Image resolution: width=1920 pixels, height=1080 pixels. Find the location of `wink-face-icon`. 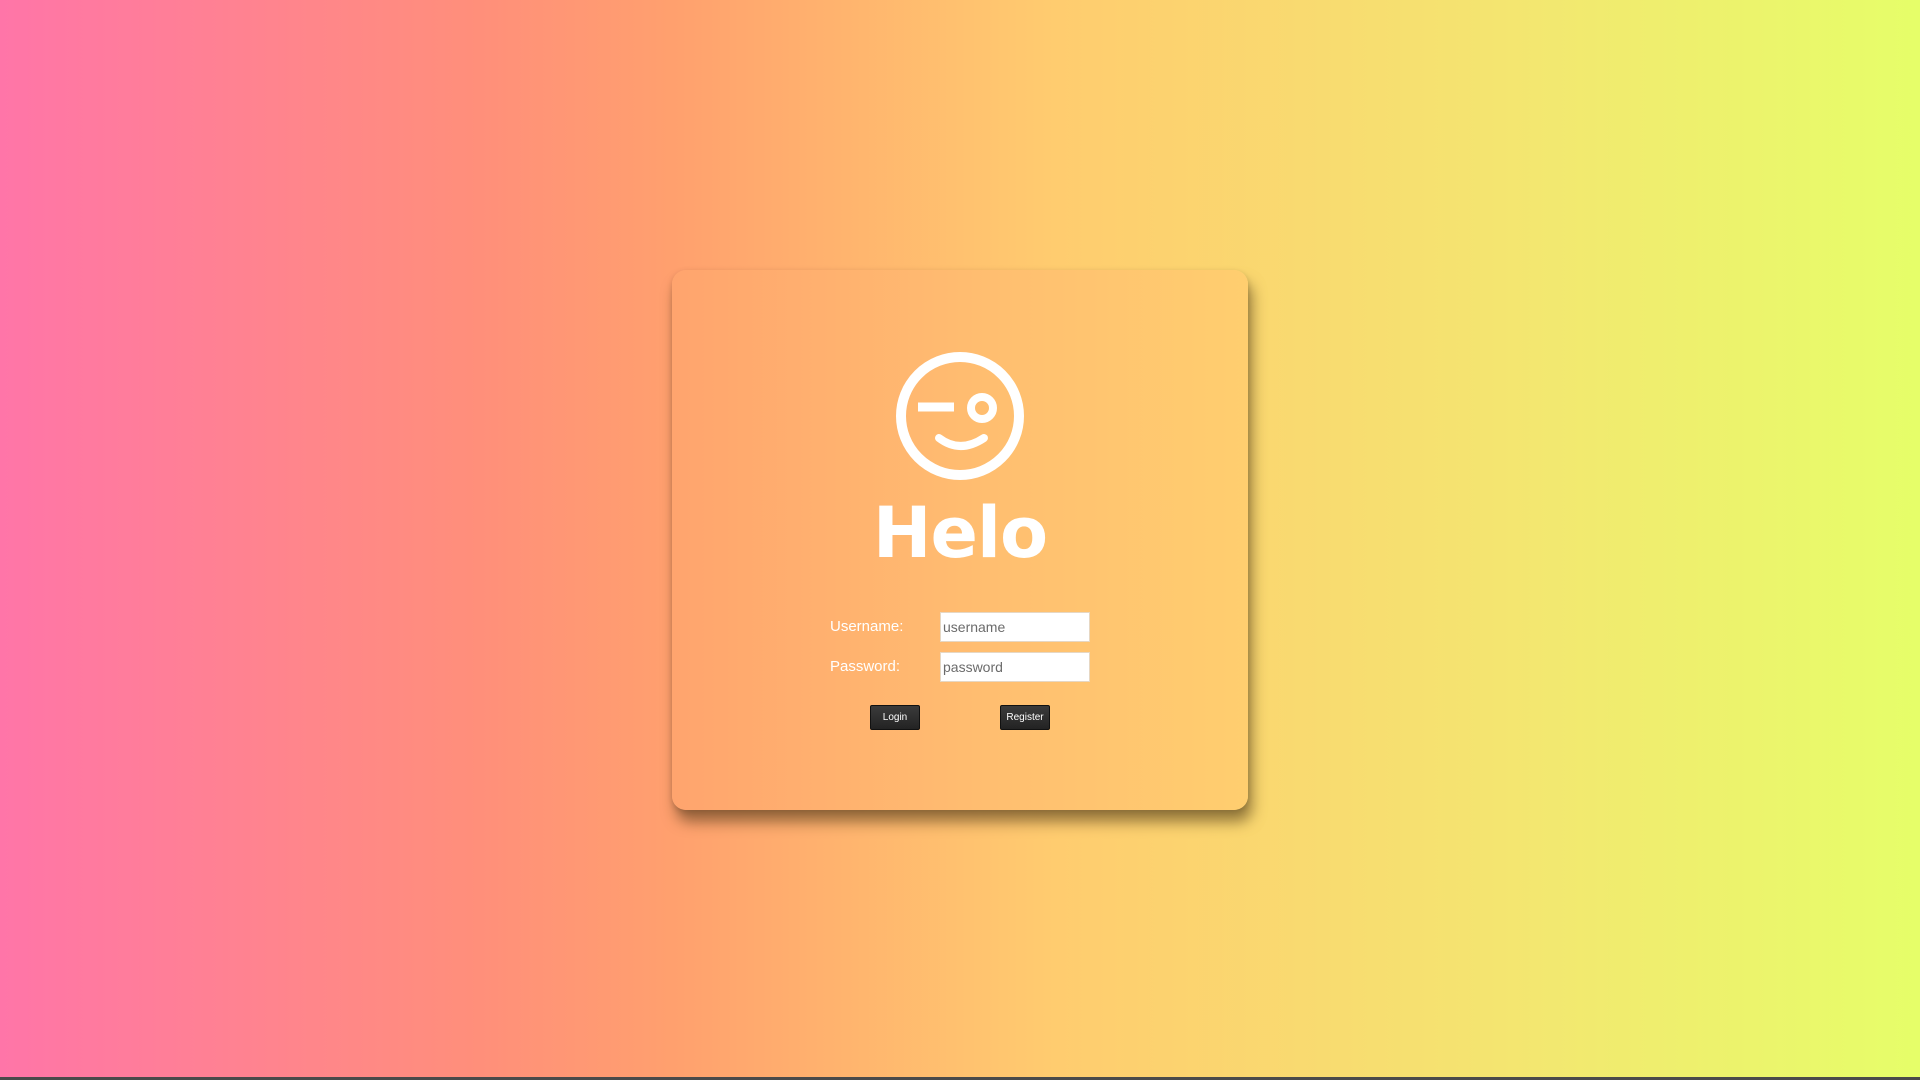

wink-face-icon is located at coordinates (960, 416).